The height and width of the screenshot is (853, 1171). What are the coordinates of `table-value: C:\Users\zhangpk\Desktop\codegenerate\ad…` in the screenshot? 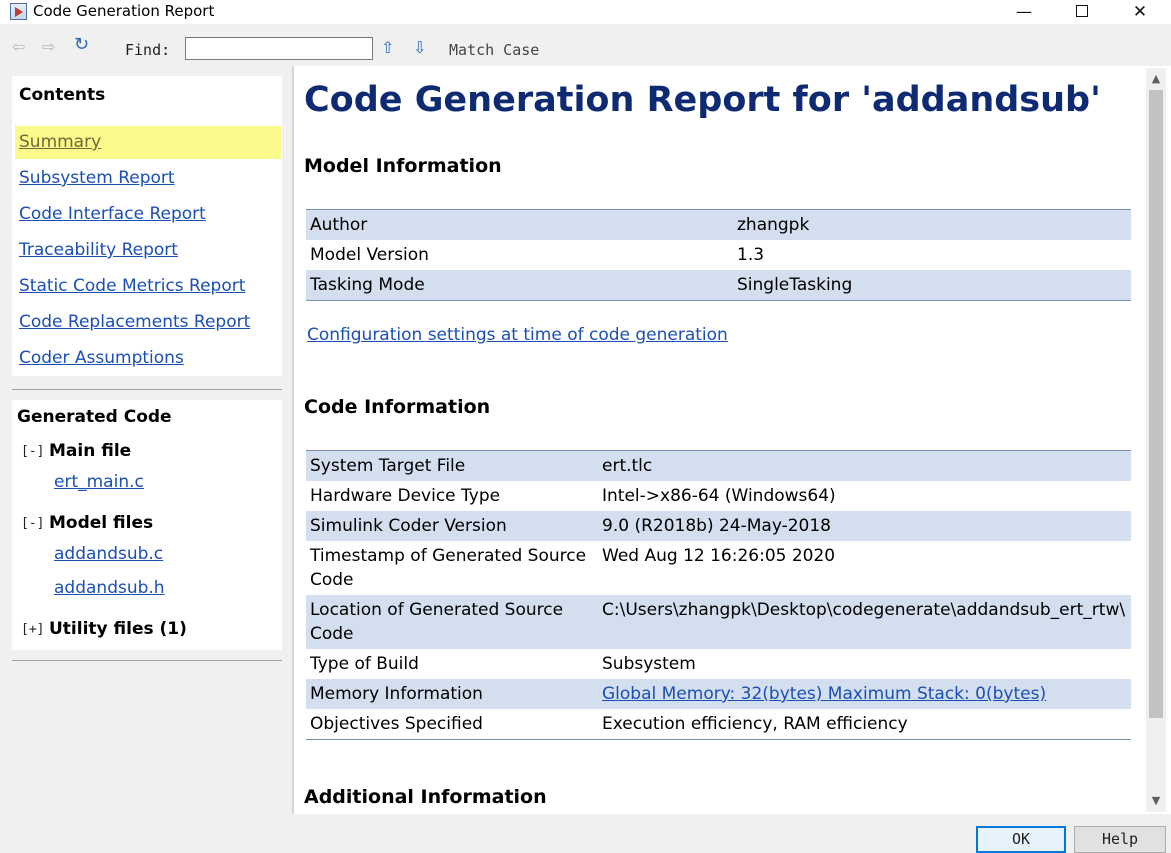 It's located at (864, 622).